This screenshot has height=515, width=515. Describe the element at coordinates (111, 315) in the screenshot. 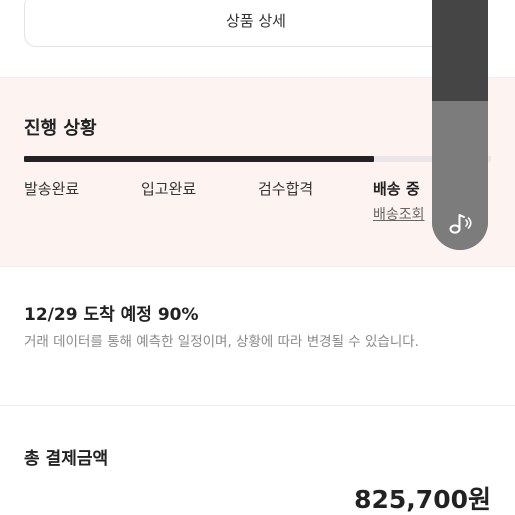

I see `eta-title: 12/29 도착 예정 90%` at that location.